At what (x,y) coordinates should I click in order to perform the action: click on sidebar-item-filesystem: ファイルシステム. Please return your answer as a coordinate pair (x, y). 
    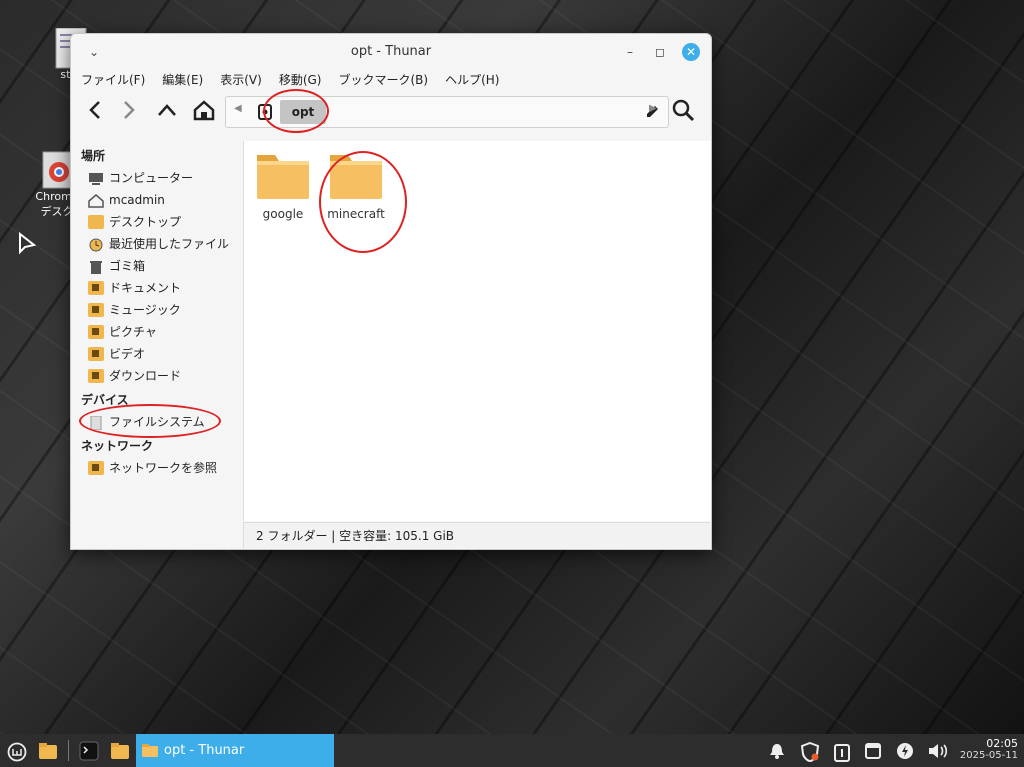
    Looking at the image, I should click on (156, 421).